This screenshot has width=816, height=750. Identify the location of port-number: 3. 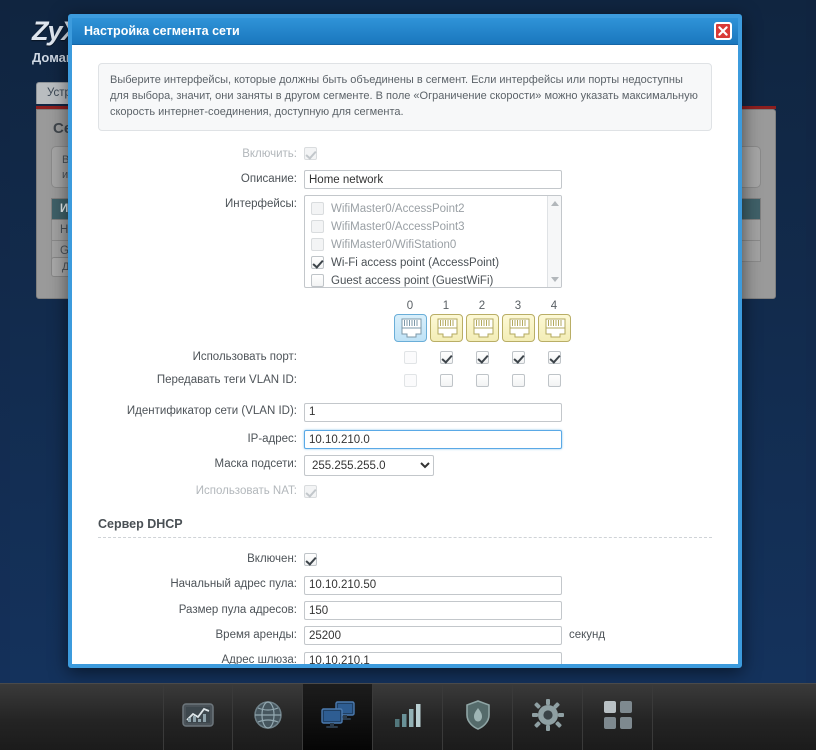
(518, 306).